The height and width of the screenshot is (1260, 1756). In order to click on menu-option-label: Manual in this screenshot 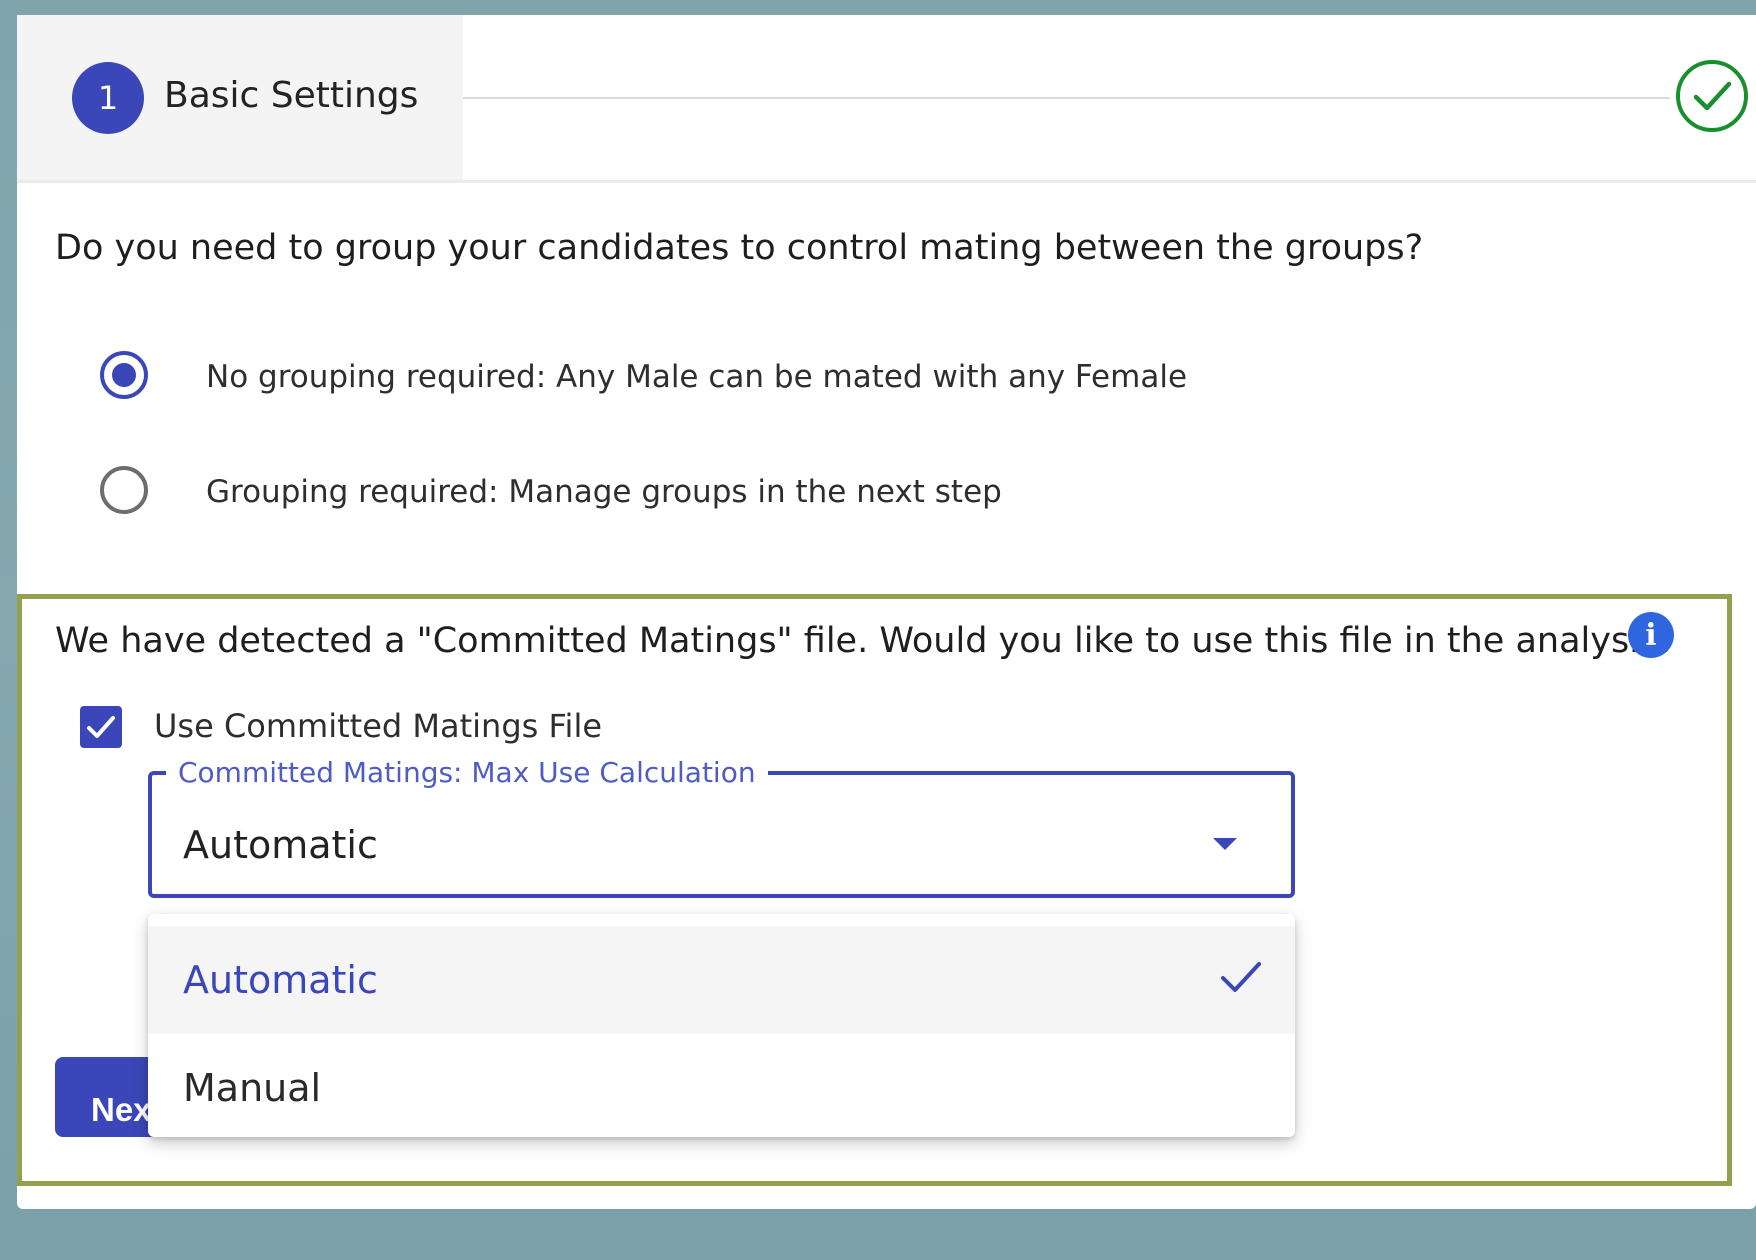, I will do `click(252, 1088)`.